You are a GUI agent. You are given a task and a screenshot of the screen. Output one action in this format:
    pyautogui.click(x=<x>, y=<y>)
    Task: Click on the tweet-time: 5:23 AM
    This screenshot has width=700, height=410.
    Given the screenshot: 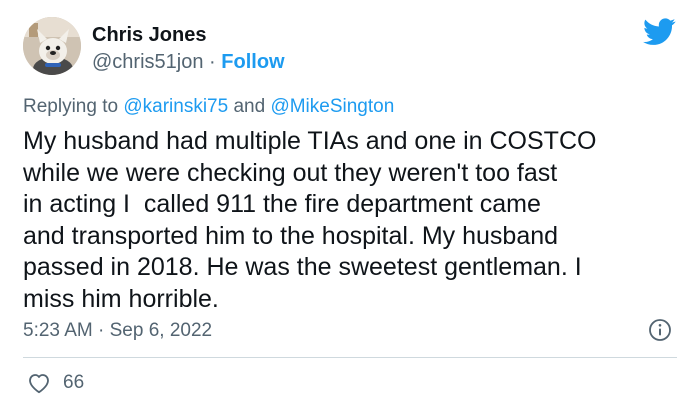 What is the action you would take?
    pyautogui.click(x=58, y=330)
    